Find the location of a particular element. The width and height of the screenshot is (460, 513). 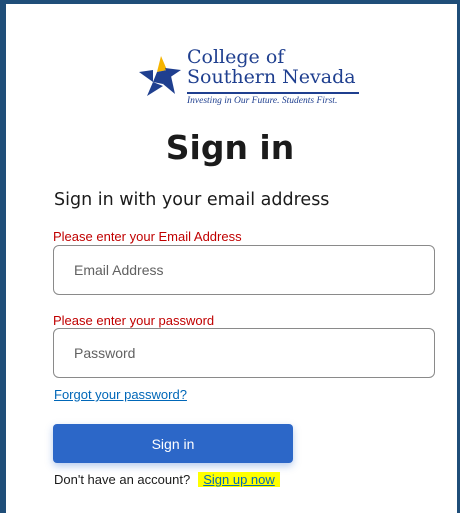

password-error-message: Please enter your password is located at coordinates (134, 320).